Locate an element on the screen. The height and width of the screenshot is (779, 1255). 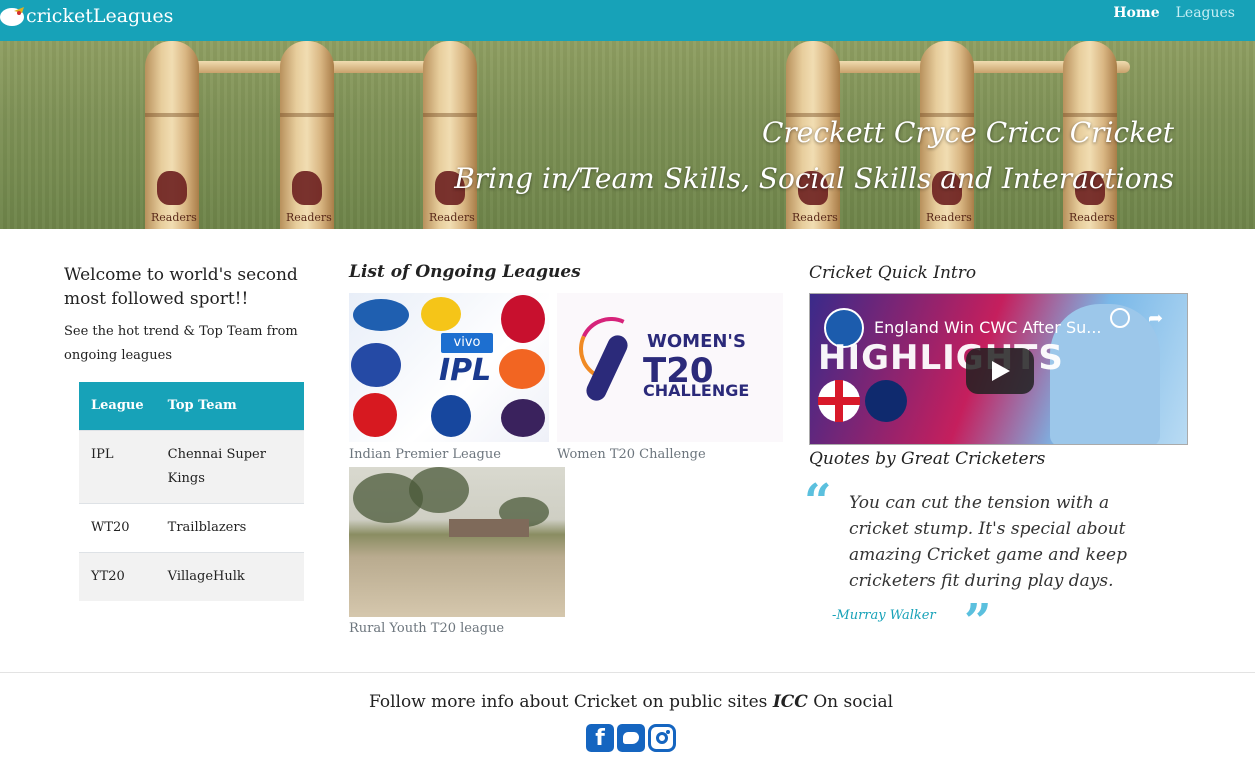
column-header-top-team: Top Team is located at coordinates (229, 406).